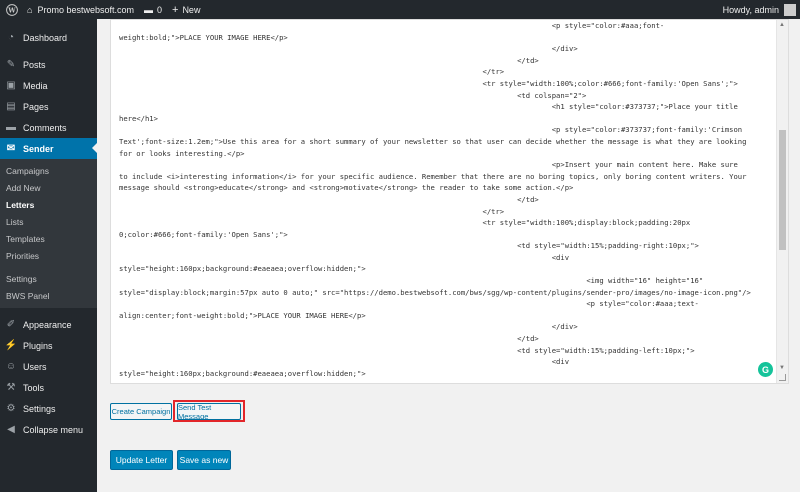  I want to click on sidebar-item-label: Appearance, so click(47, 324).